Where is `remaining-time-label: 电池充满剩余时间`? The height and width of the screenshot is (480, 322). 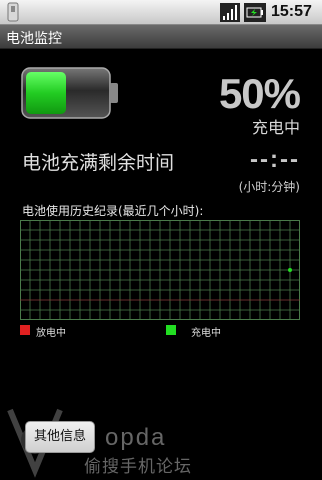 remaining-time-label: 电池充满剩余时间 is located at coordinates (98, 163).